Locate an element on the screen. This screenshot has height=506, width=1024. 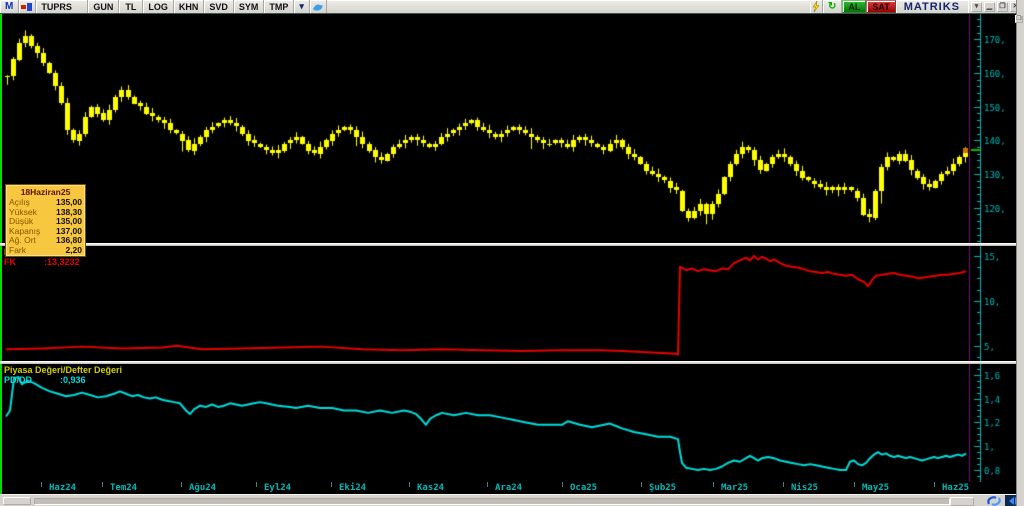
bird-icon-svg is located at coordinates (317, 7).